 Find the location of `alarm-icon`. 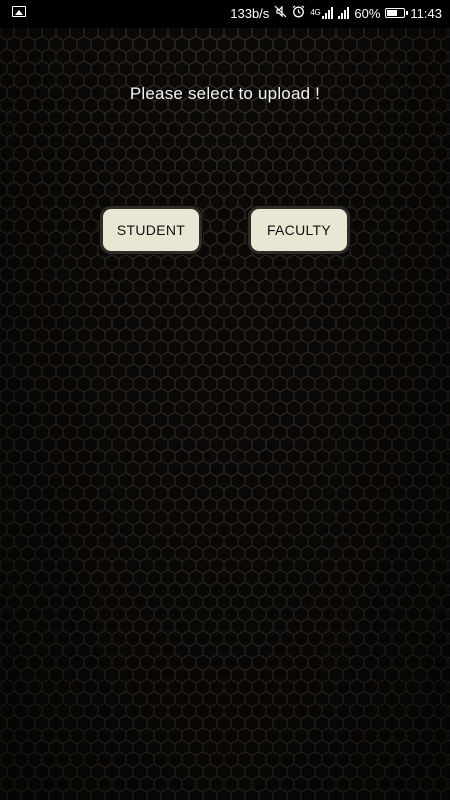

alarm-icon is located at coordinates (298, 13).